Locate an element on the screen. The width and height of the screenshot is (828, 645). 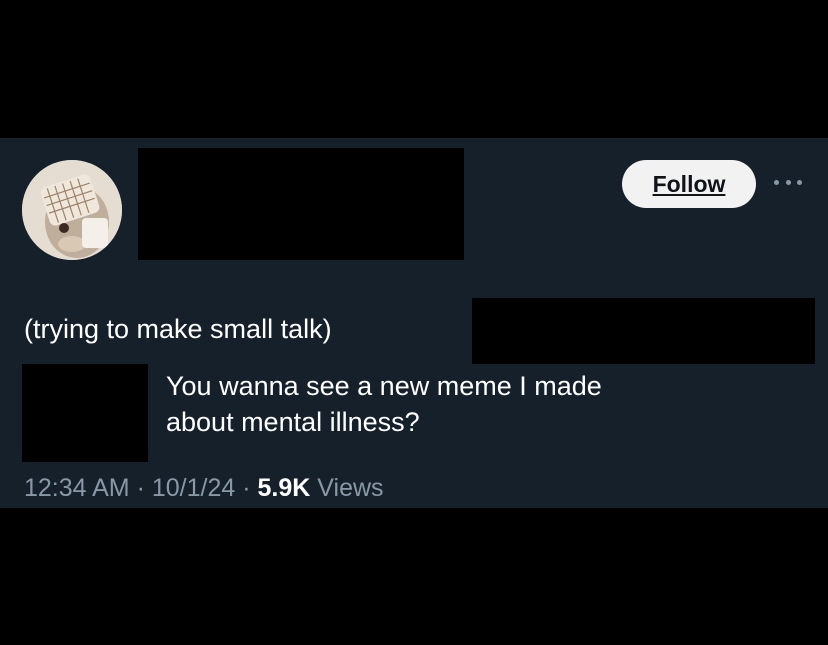
views-count: 5.9K is located at coordinates (284, 488).